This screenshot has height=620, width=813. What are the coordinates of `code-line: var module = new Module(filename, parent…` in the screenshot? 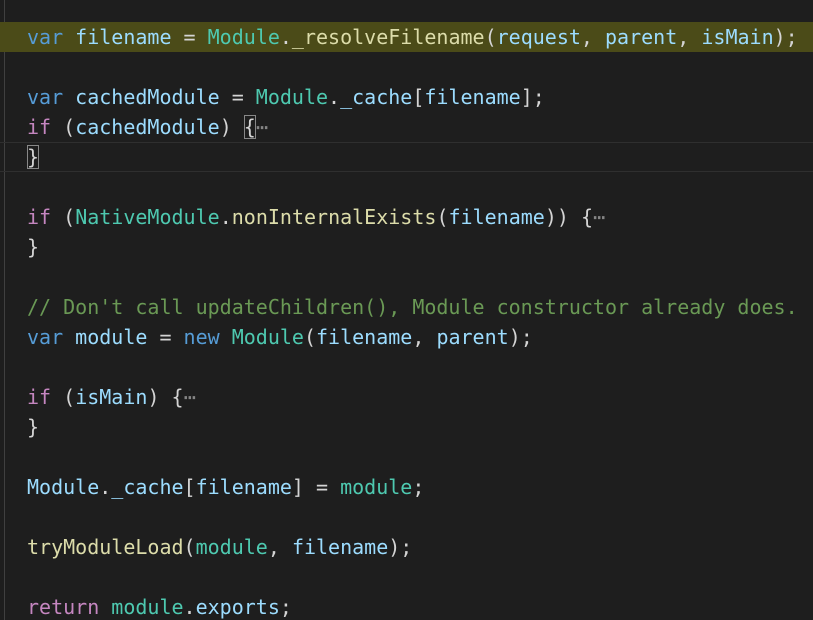 It's located at (406, 337).